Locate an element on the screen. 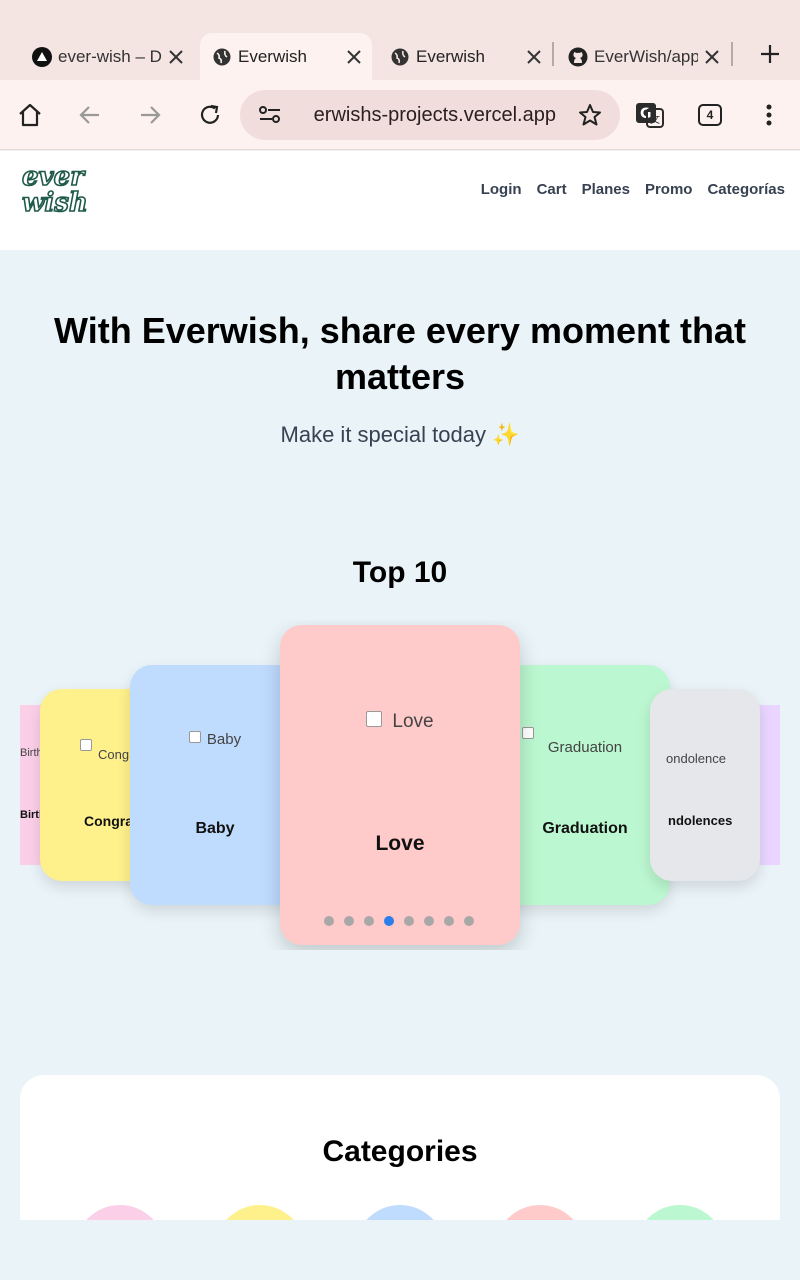 This screenshot has height=1280, width=800. svg-text: 文 is located at coordinates (655, 119).